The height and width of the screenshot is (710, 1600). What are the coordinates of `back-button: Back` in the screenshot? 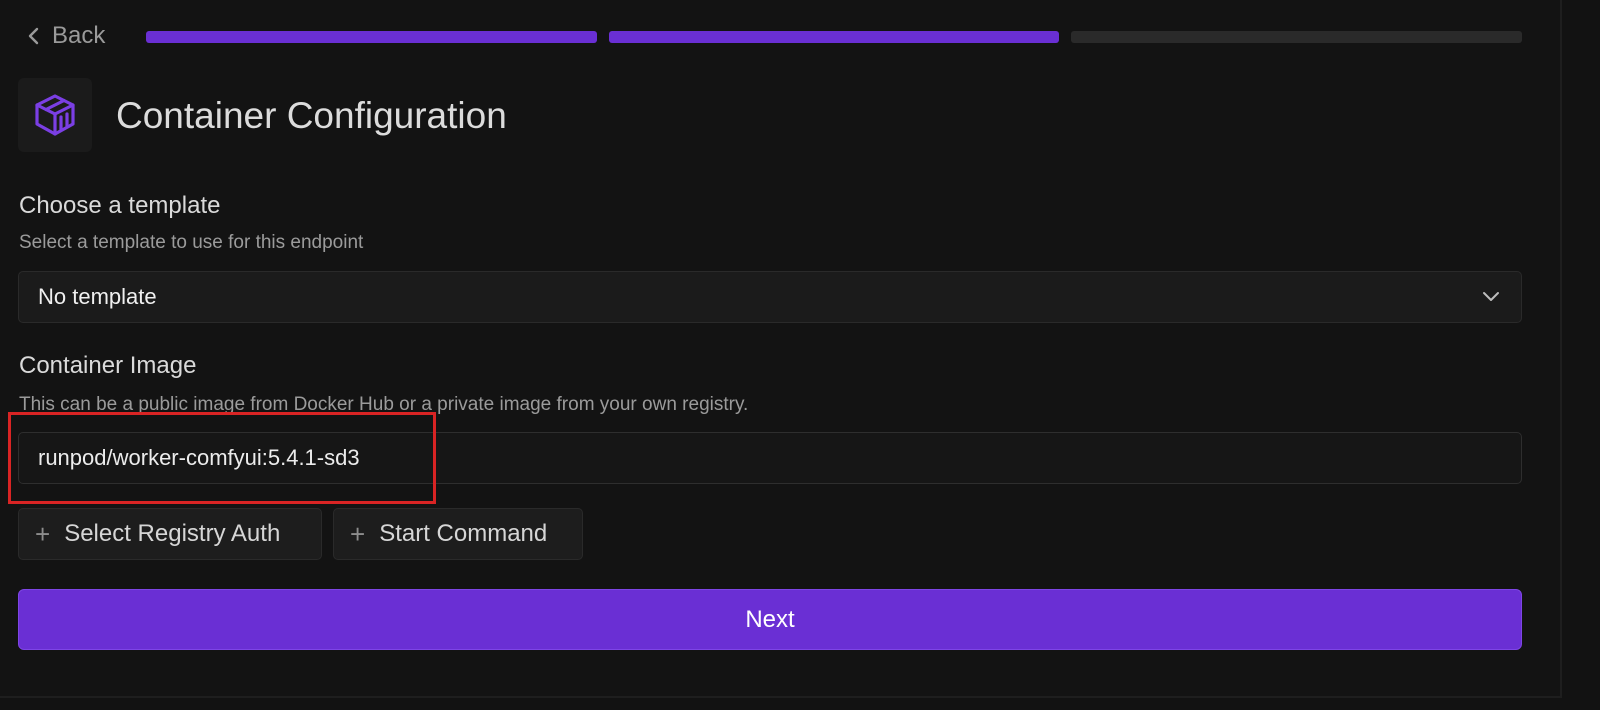 It's located at (65, 36).